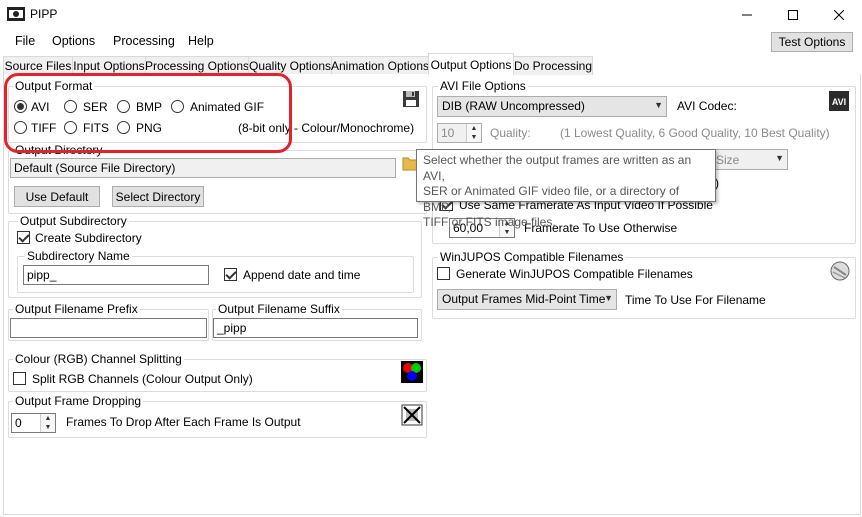 This screenshot has width=862, height=517. Describe the element at coordinates (96, 128) in the screenshot. I see `radio-fits-label: FITS` at that location.